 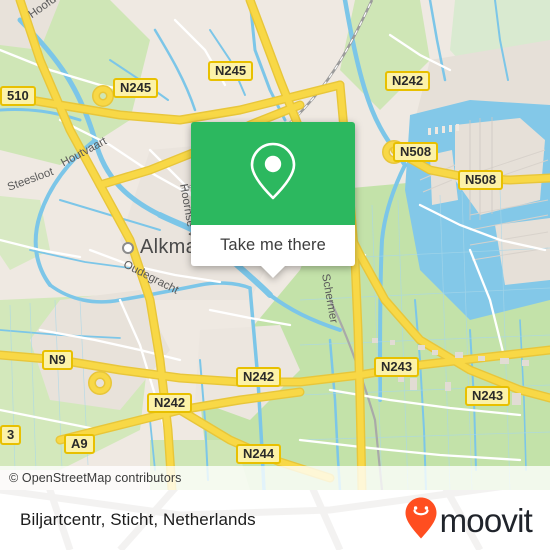 I want to click on road-shield-label: 3, so click(x=11, y=434).